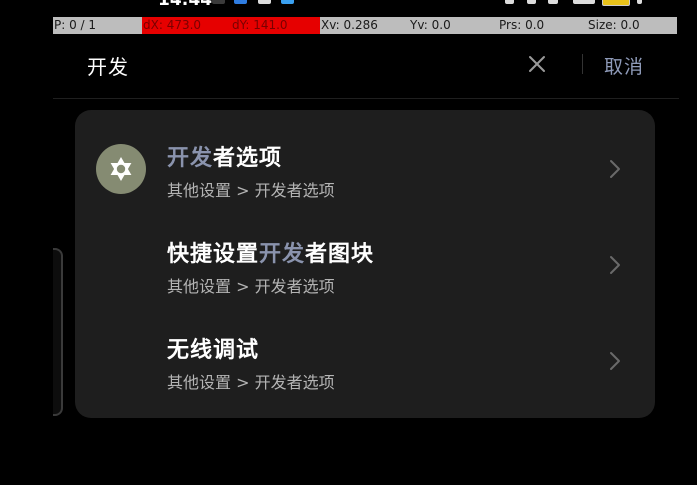 Image resolution: width=697 pixels, height=485 pixels. What do you see at coordinates (349, 25) in the screenshot?
I see `velocity-x: Xv: 0.286` at bounding box center [349, 25].